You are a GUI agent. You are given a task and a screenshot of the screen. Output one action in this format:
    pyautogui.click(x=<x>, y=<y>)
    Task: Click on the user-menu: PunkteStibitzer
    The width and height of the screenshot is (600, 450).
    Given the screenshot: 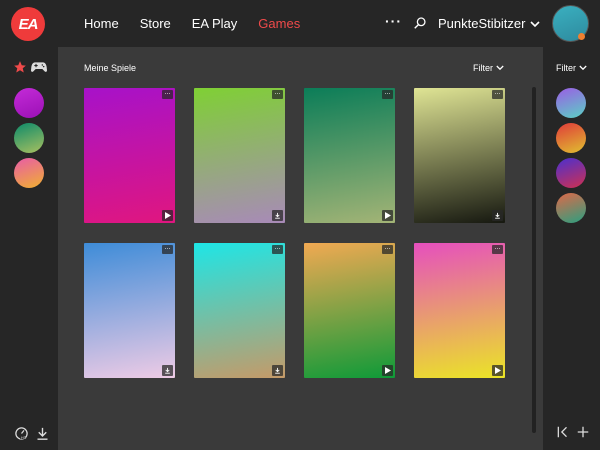 What is the action you would take?
    pyautogui.click(x=489, y=23)
    